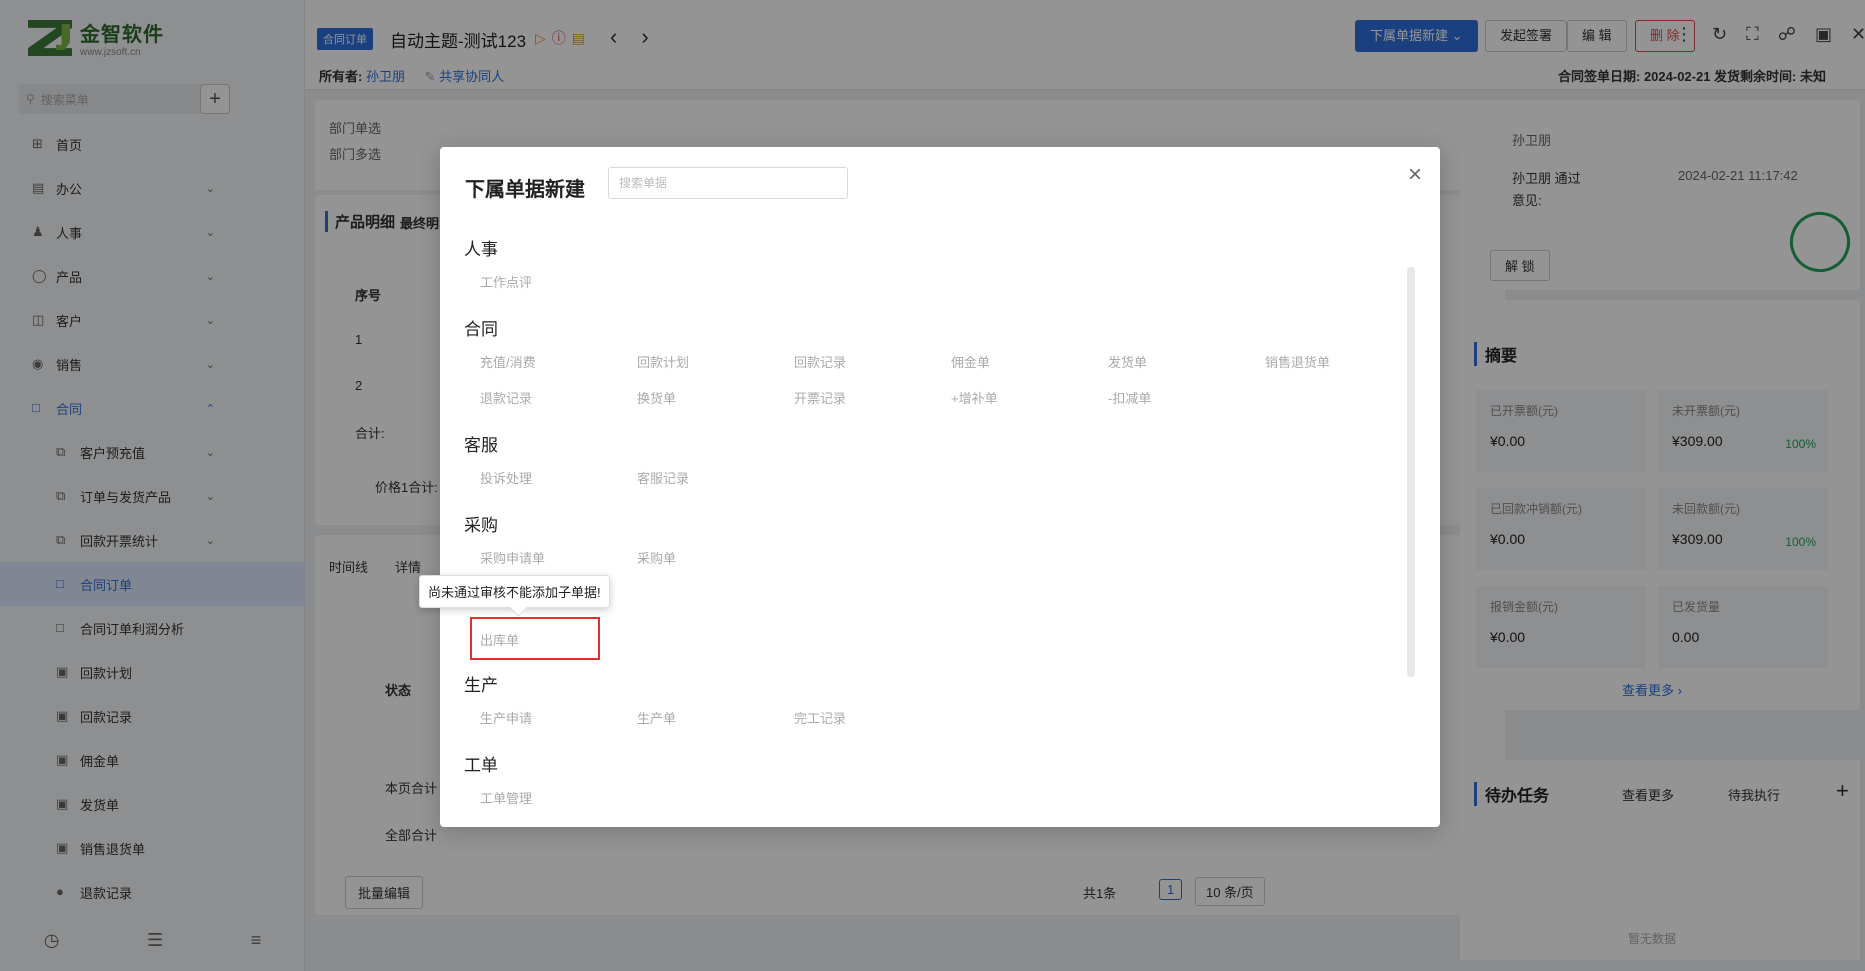 Image resolution: width=1865 pixels, height=971 pixels. What do you see at coordinates (508, 361) in the screenshot?
I see `doc-type-item: 充值/消费` at bounding box center [508, 361].